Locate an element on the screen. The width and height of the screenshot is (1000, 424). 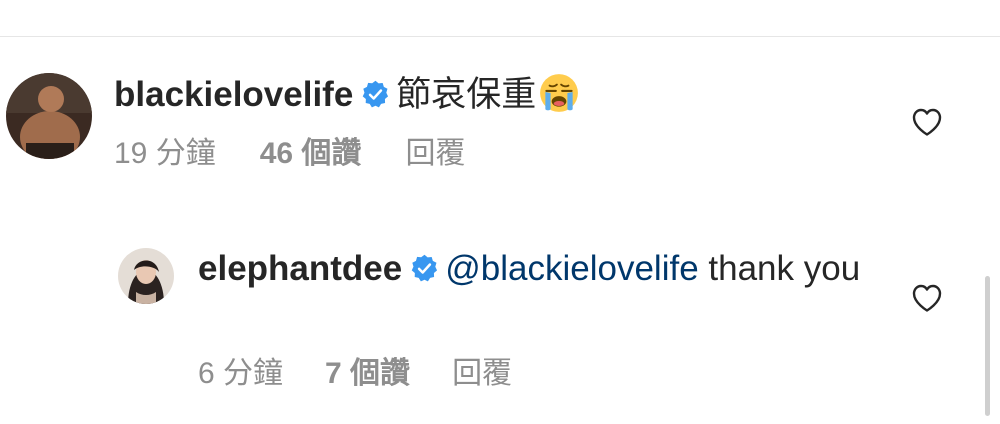
scrollbar is located at coordinates (987, 346).